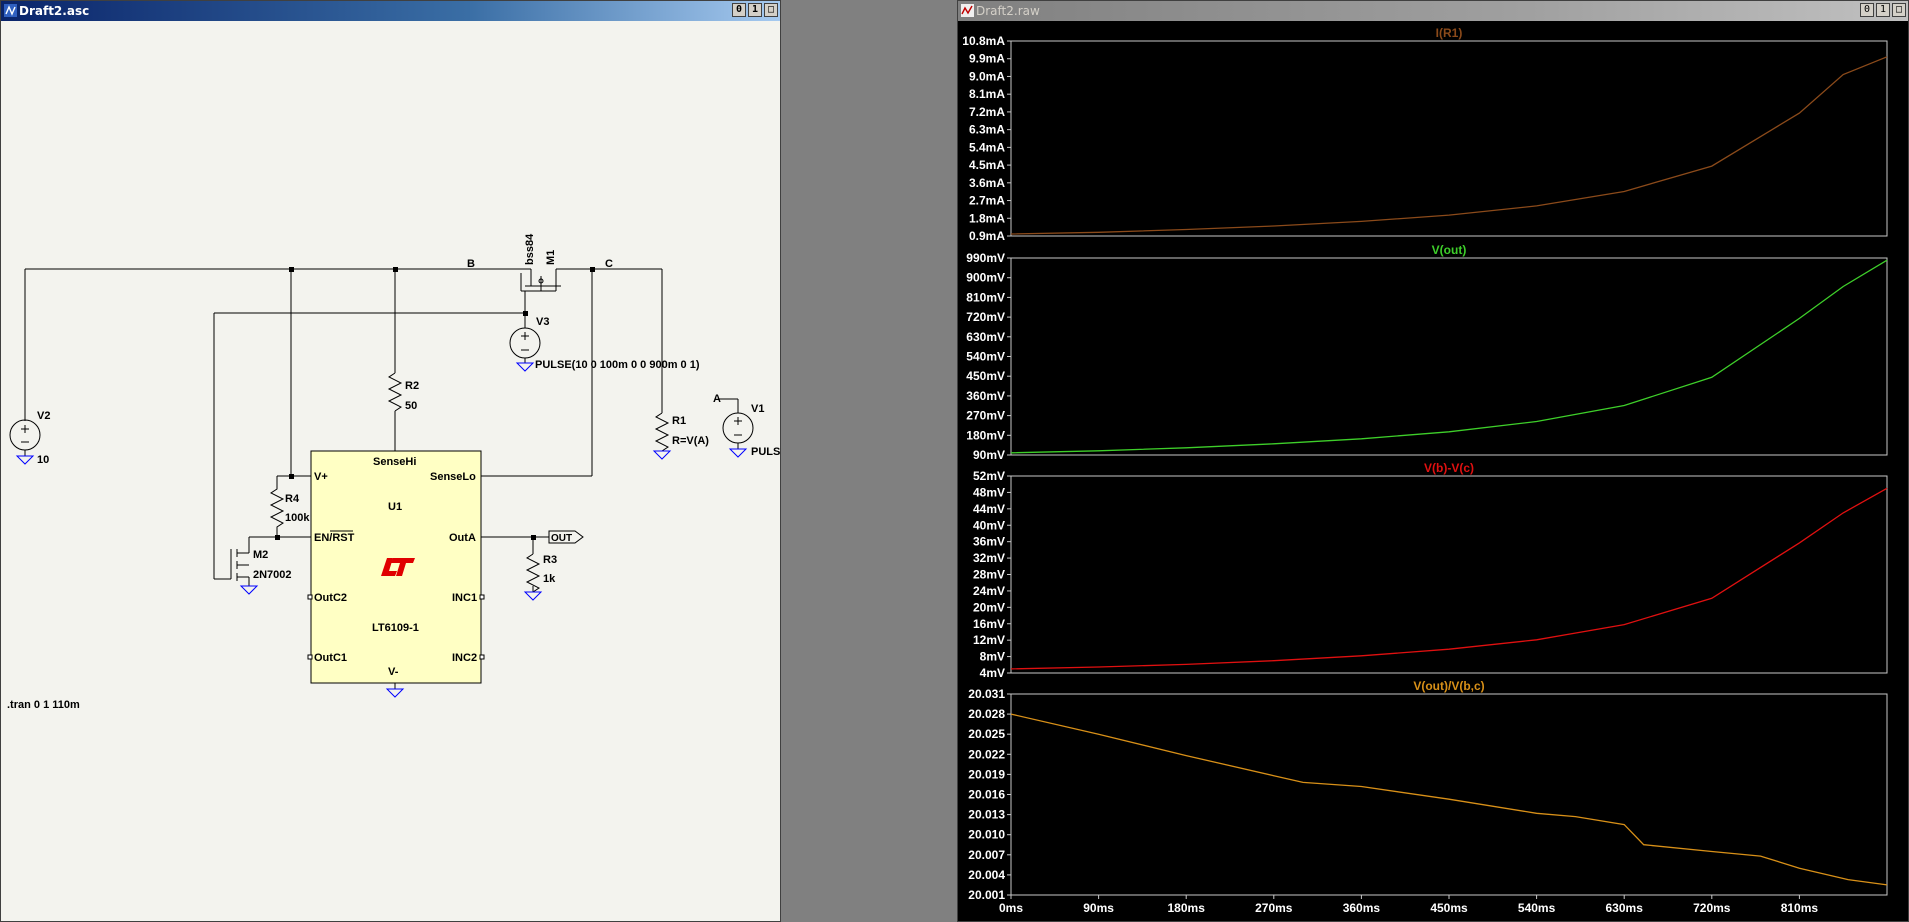 The image size is (1909, 922). What do you see at coordinates (987, 76) in the screenshot?
I see `y-tick-label: 9.0mA` at bounding box center [987, 76].